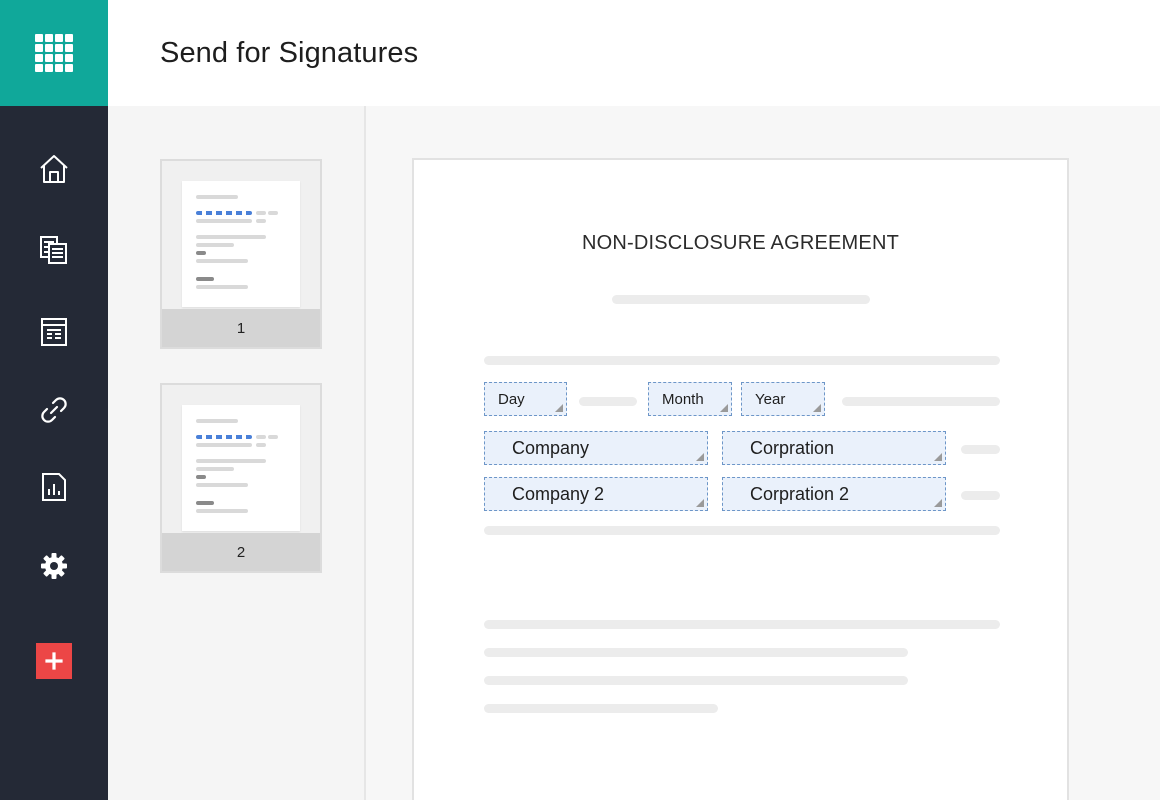 Image resolution: width=1160 pixels, height=800 pixels. I want to click on corporation-2-field: Corpration 2, so click(834, 494).